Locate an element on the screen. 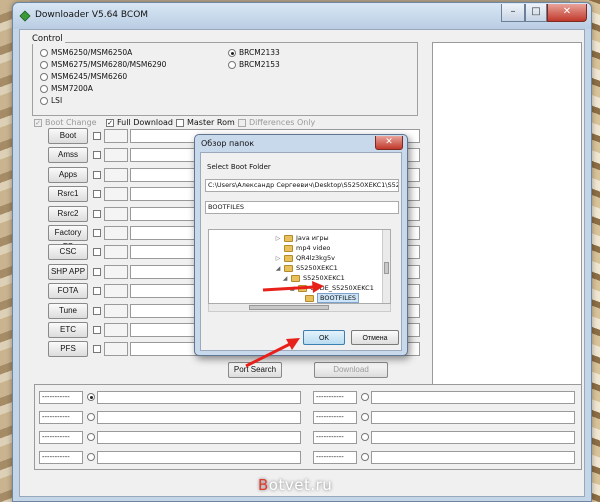  watermark-logo: Botvet.ru is located at coordinates (295, 485).